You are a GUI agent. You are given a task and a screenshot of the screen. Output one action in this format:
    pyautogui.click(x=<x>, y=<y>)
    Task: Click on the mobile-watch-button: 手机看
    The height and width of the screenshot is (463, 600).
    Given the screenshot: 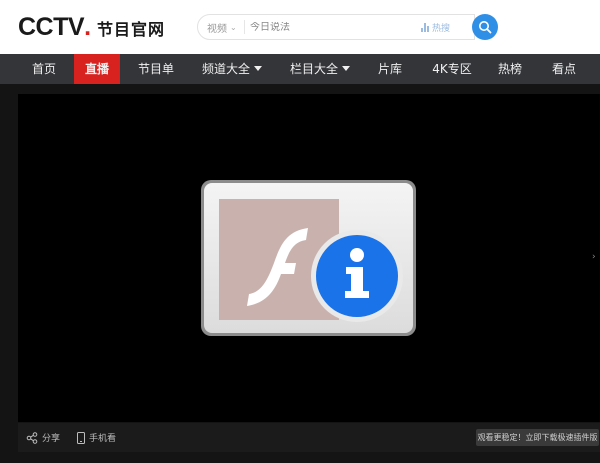 What is the action you would take?
    pyautogui.click(x=96, y=437)
    